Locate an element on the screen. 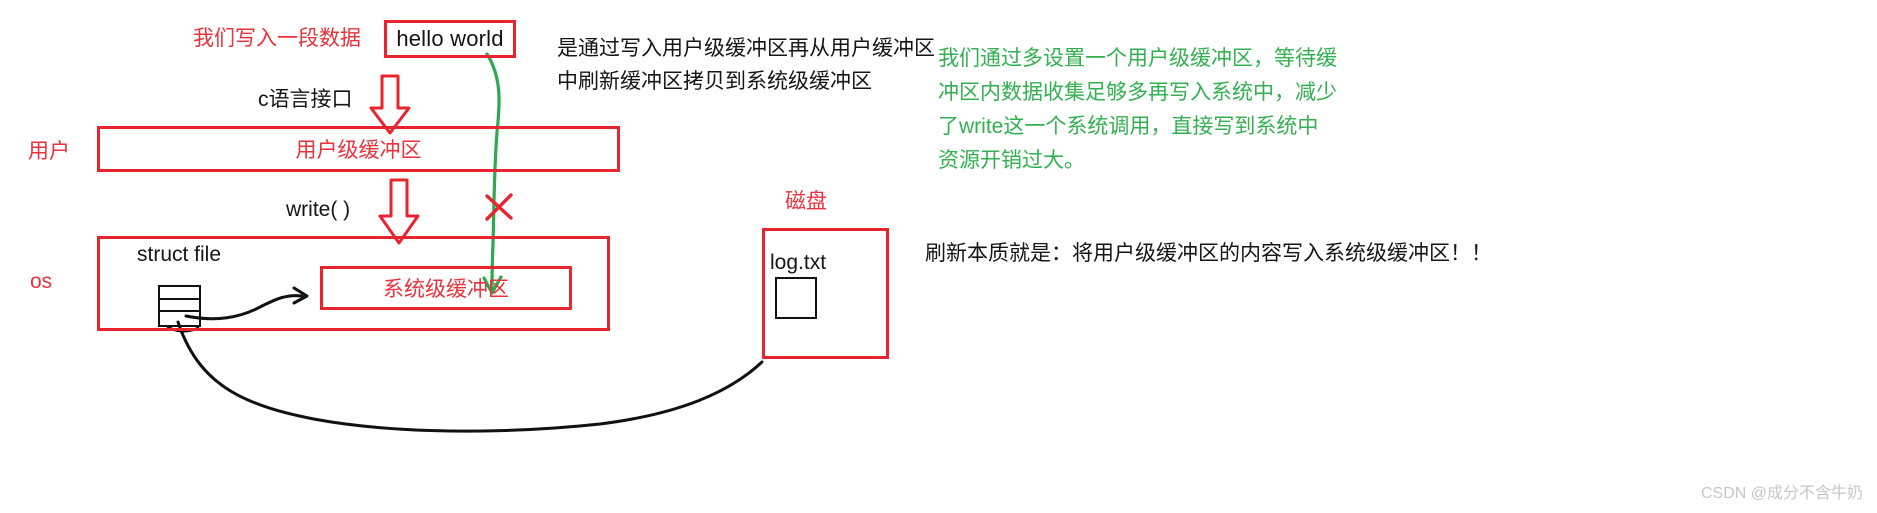 This screenshot has height=513, width=1877. black-note-line-1: 是通过写入用户级缓冲区再从用户缓冲区 is located at coordinates (746, 48).